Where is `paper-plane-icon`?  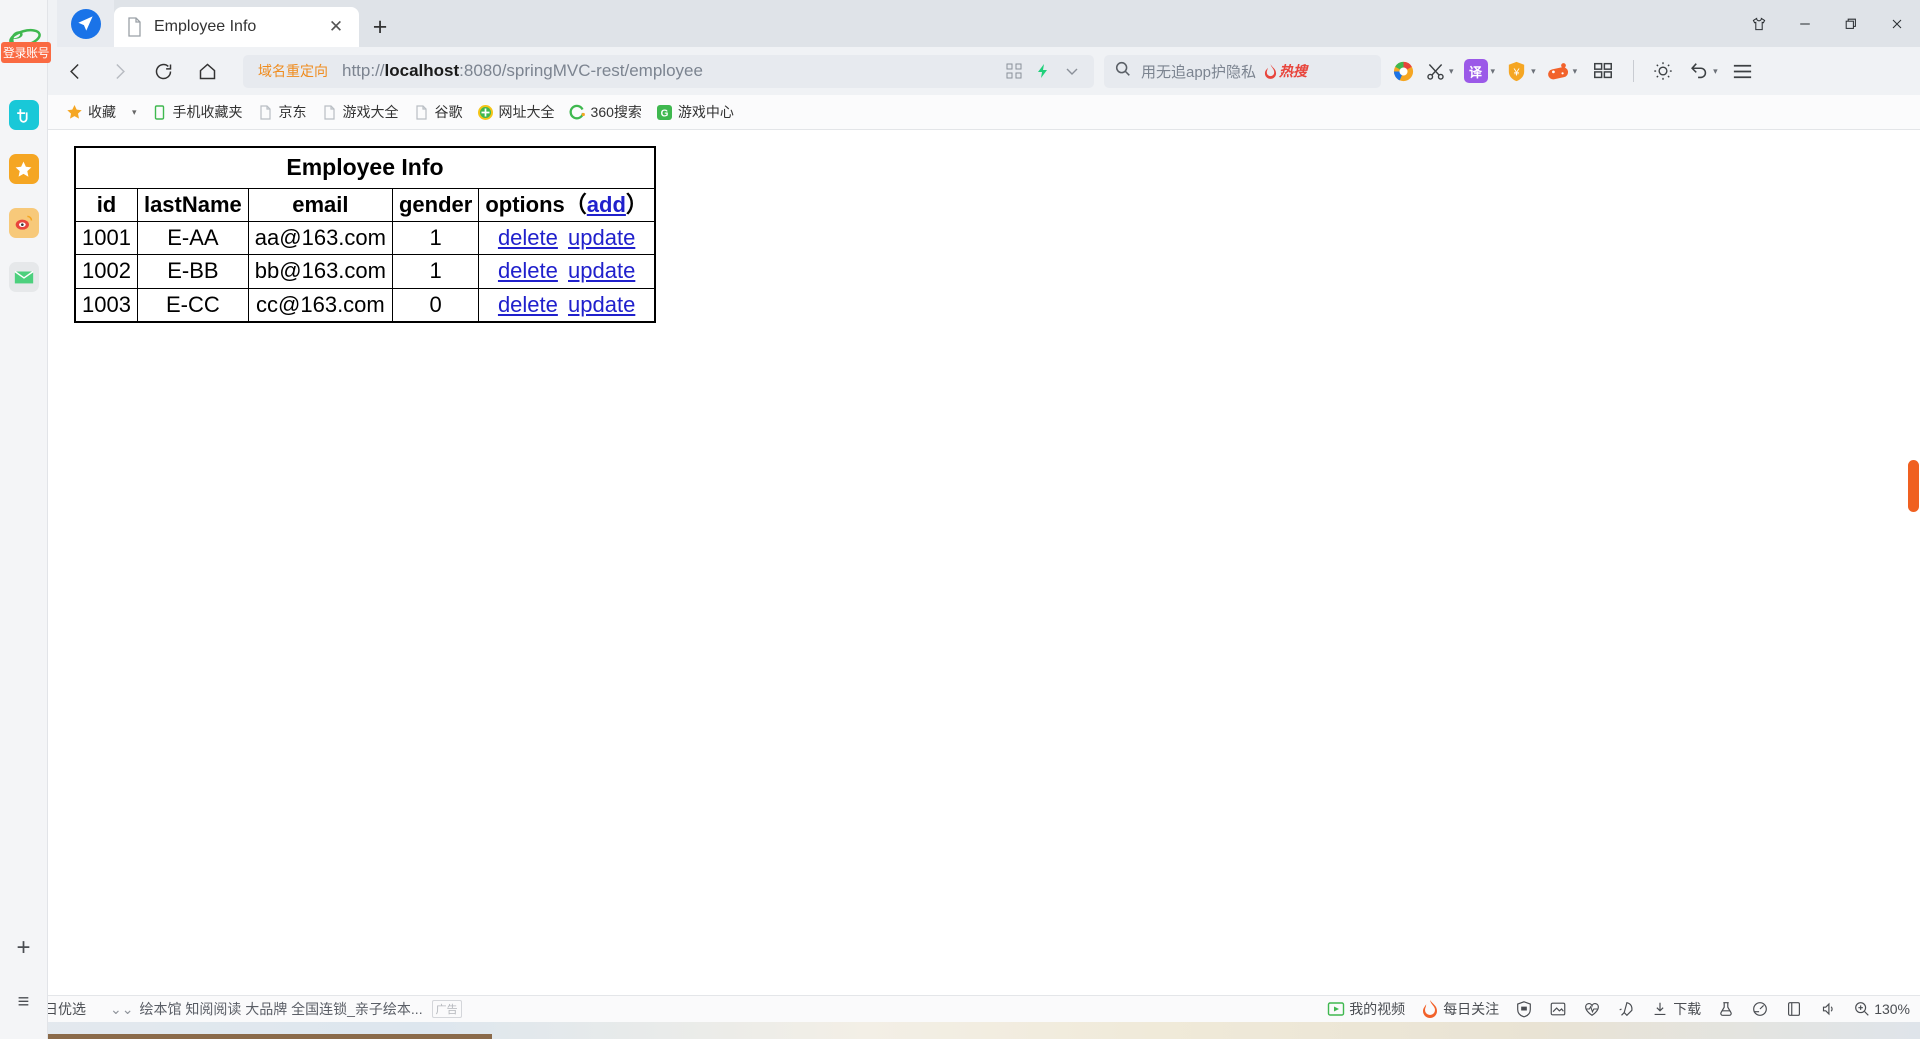 paper-plane-icon is located at coordinates (85, 23).